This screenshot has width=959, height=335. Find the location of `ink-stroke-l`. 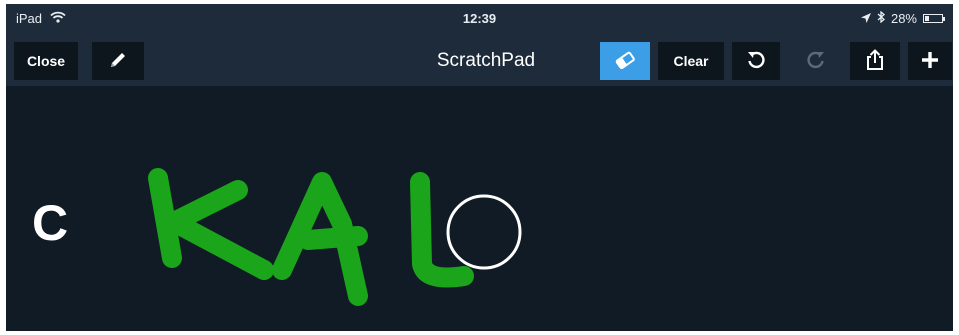

ink-stroke-l is located at coordinates (442, 230).